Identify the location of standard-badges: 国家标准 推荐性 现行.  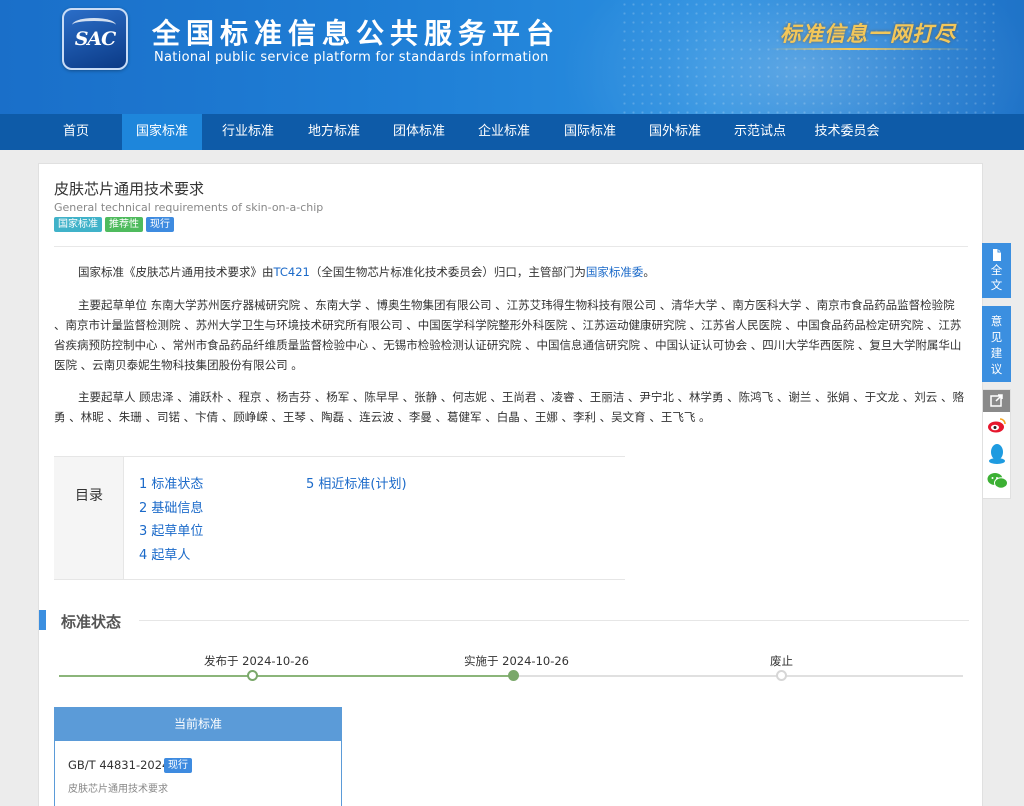
(114, 225).